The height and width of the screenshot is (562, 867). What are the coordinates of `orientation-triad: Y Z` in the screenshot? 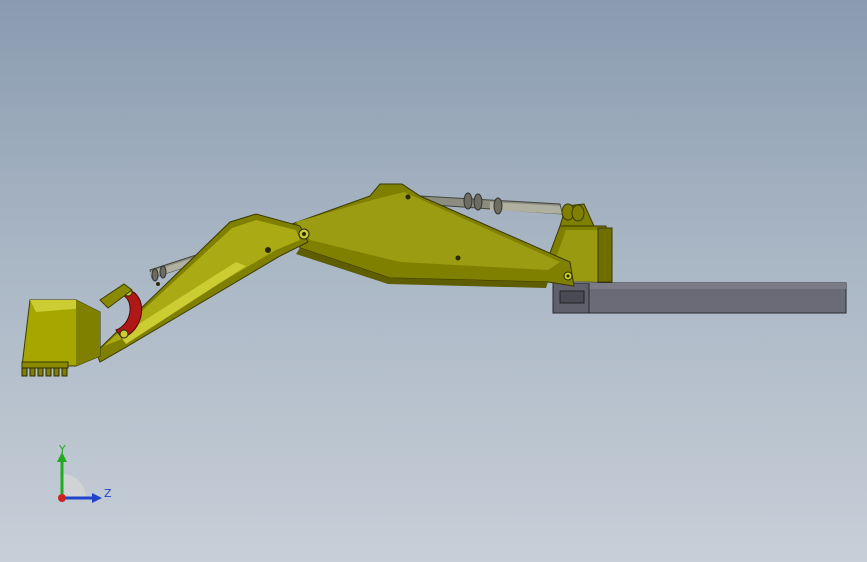 It's located at (83, 475).